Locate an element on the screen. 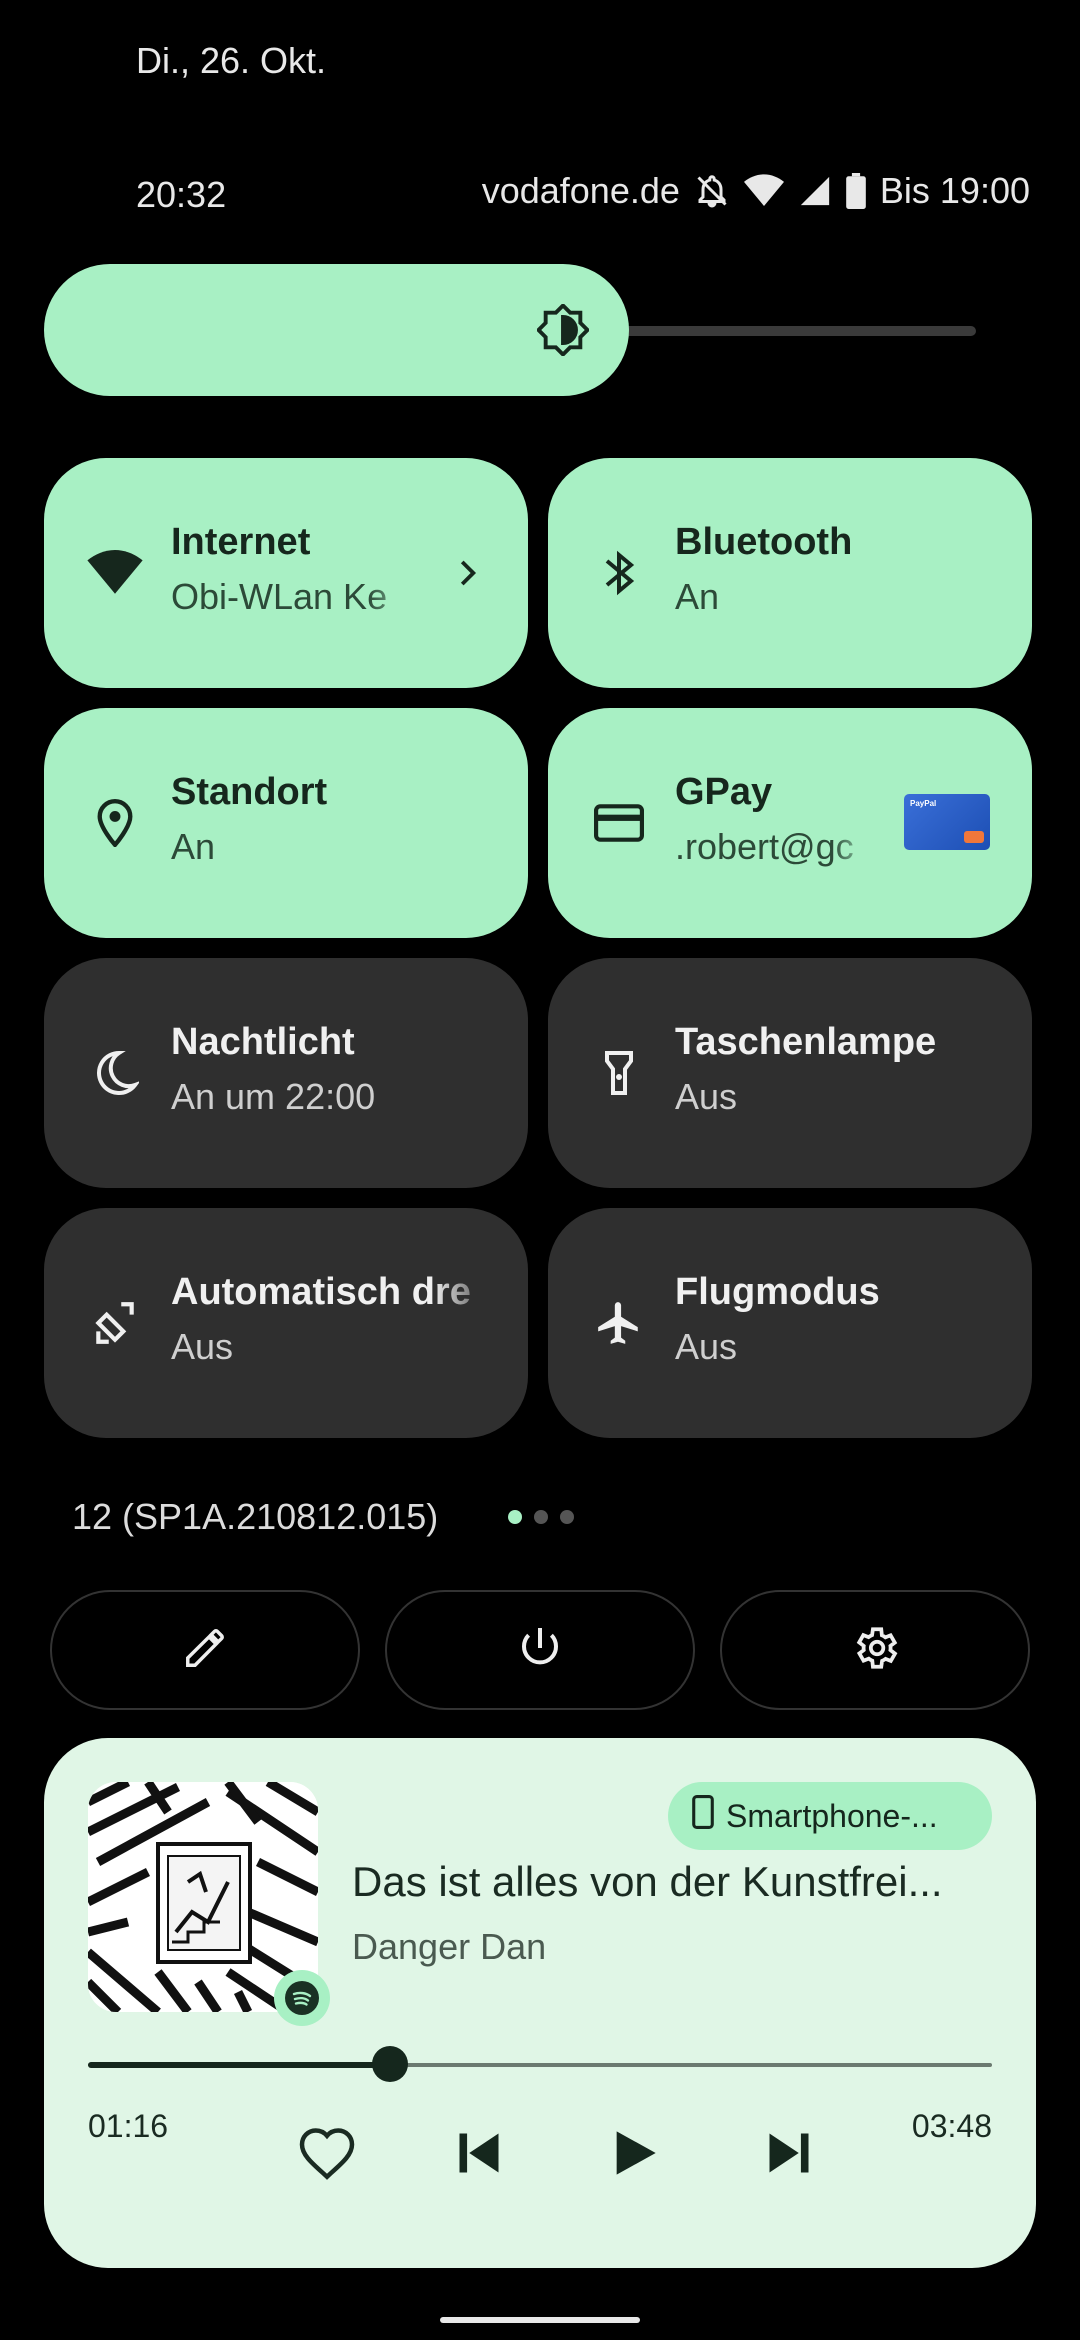 This screenshot has width=1080, height=2340. tile-title: Standort is located at coordinates (249, 792).